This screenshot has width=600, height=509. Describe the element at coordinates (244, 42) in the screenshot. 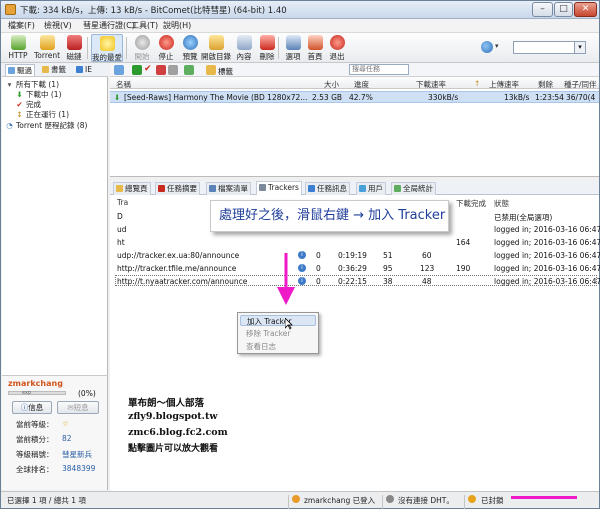

I see `properties-icon` at that location.